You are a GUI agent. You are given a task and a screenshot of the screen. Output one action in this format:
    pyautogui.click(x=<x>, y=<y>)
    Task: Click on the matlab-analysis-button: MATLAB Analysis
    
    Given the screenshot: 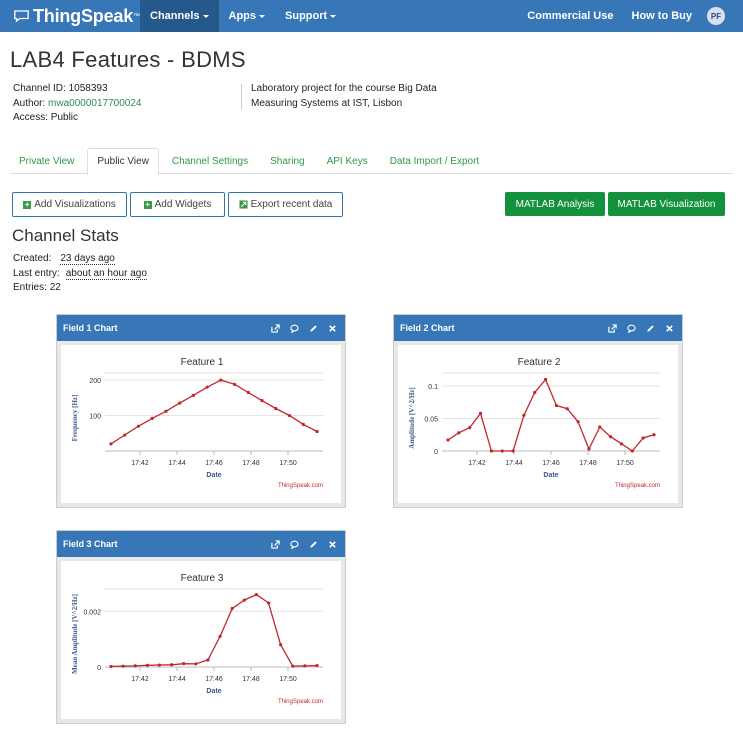 What is the action you would take?
    pyautogui.click(x=555, y=204)
    